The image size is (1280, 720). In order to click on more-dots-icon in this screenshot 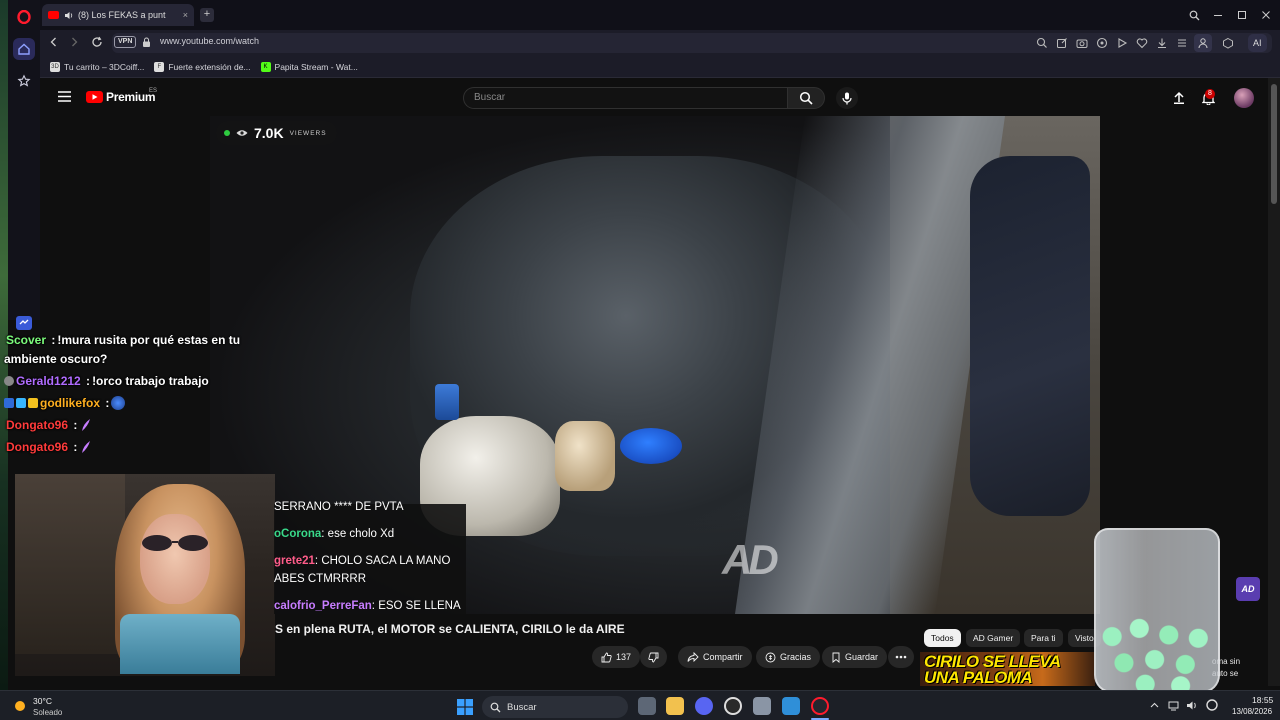, I will do `click(901, 657)`.